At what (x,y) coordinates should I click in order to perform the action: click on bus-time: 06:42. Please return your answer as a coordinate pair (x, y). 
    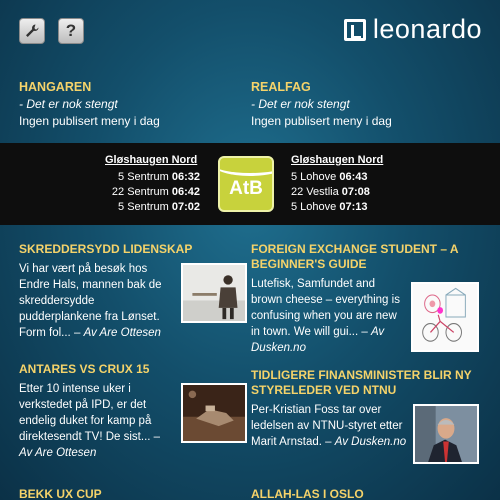
    Looking at the image, I should click on (185, 192).